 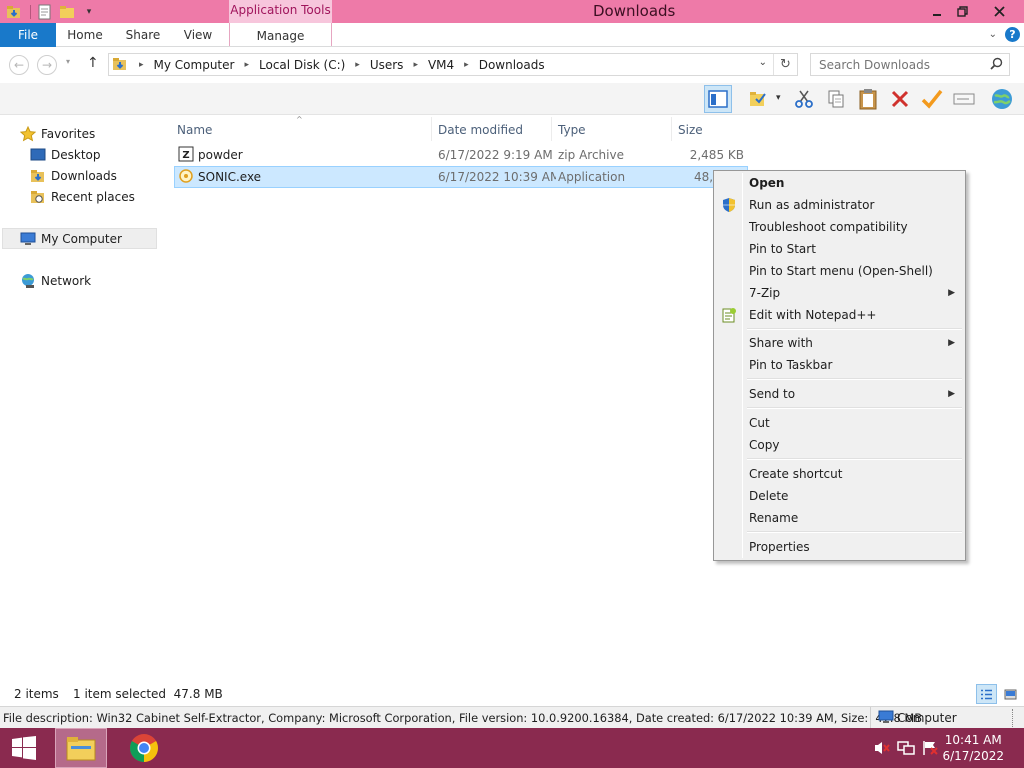 I want to click on folder-downloads-icon, so click(x=14, y=12).